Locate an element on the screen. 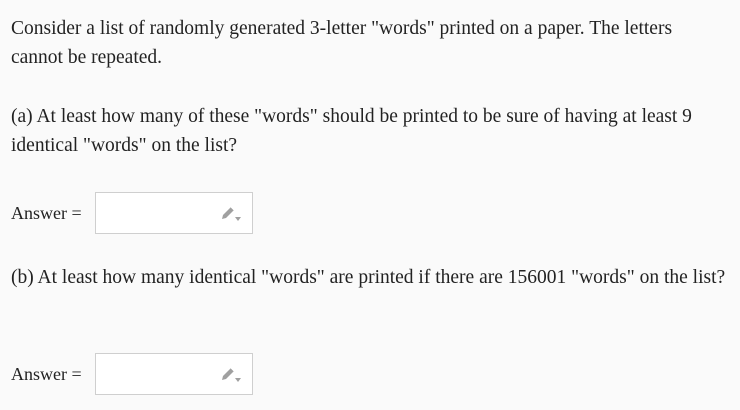  answer-field-a is located at coordinates (174, 213).